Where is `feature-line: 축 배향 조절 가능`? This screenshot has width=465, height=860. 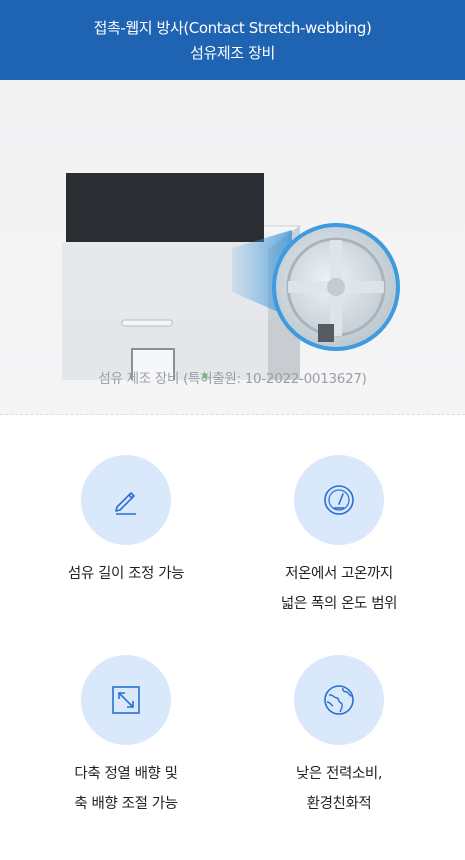
feature-line: 축 배향 조절 가능 is located at coordinates (126, 804).